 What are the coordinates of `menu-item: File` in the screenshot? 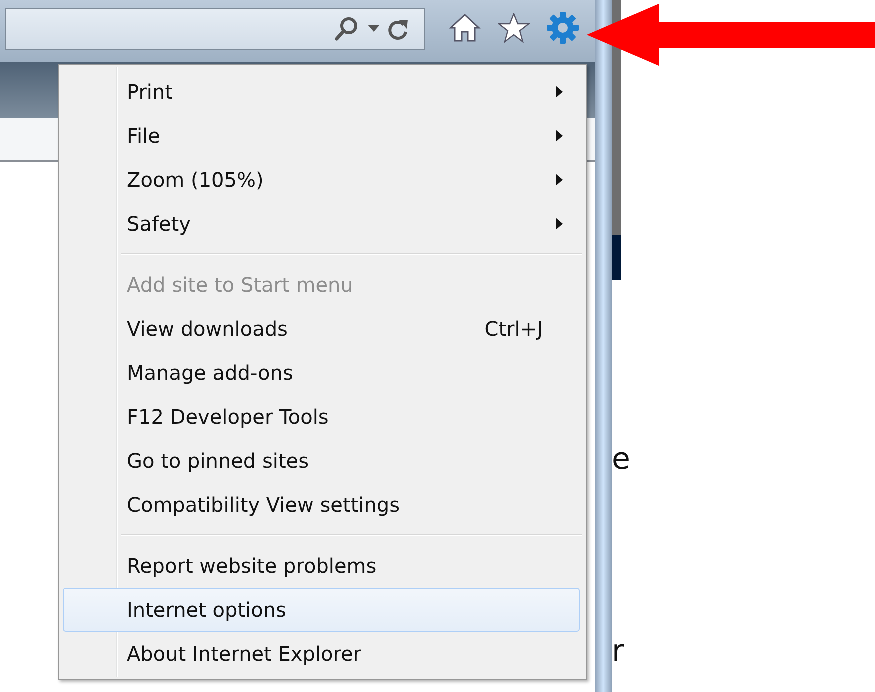 It's located at (321, 136).